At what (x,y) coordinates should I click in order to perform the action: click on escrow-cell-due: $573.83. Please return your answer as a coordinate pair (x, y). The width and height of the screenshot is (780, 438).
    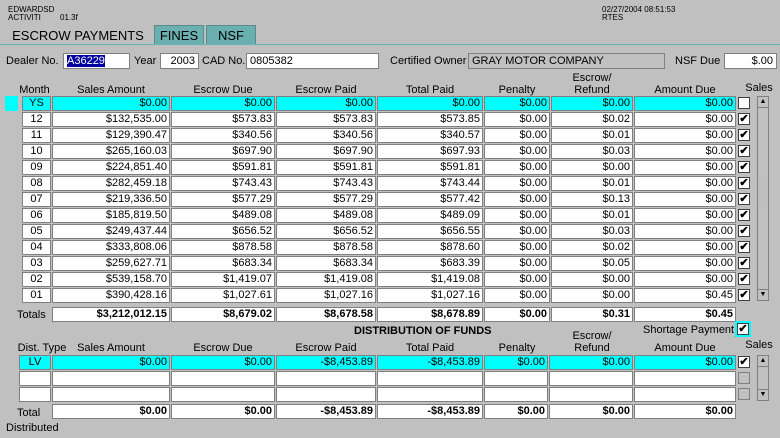
    Looking at the image, I should click on (223, 119).